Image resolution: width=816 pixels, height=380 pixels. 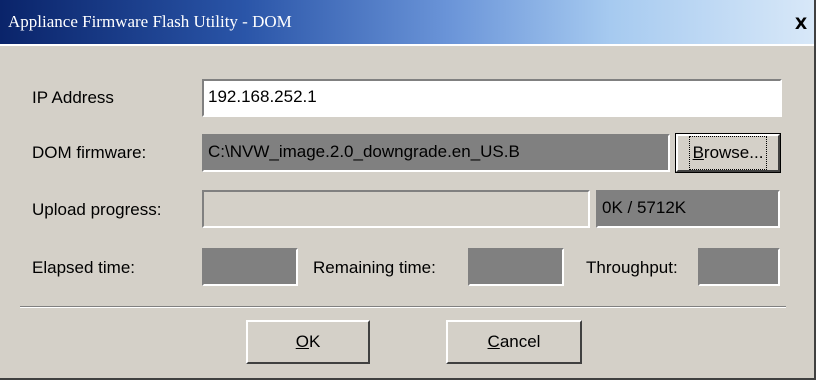 What do you see at coordinates (403, 307) in the screenshot?
I see `separator-line` at bounding box center [403, 307].